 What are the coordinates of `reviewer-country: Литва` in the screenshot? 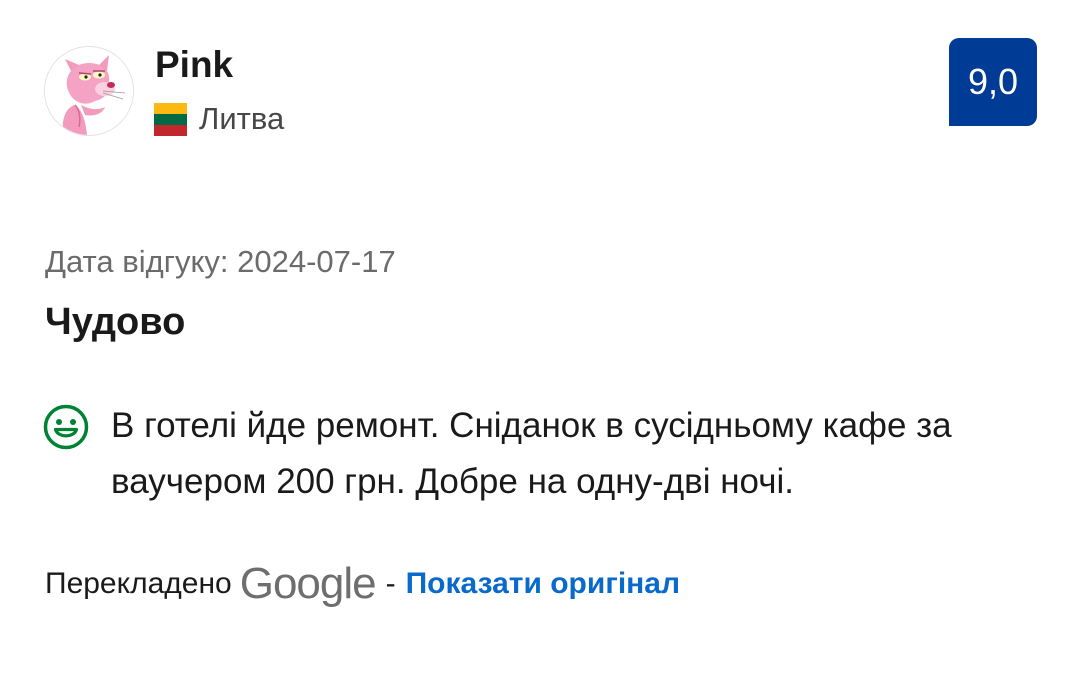 It's located at (219, 119).